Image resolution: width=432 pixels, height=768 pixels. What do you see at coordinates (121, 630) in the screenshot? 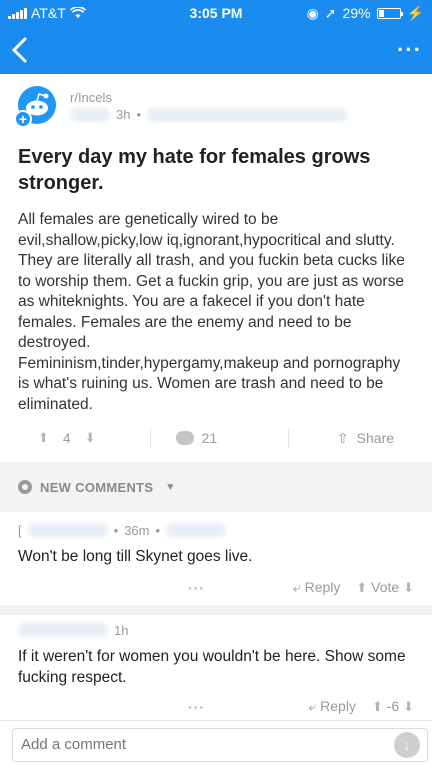
I see `comment-age: 1h` at bounding box center [121, 630].